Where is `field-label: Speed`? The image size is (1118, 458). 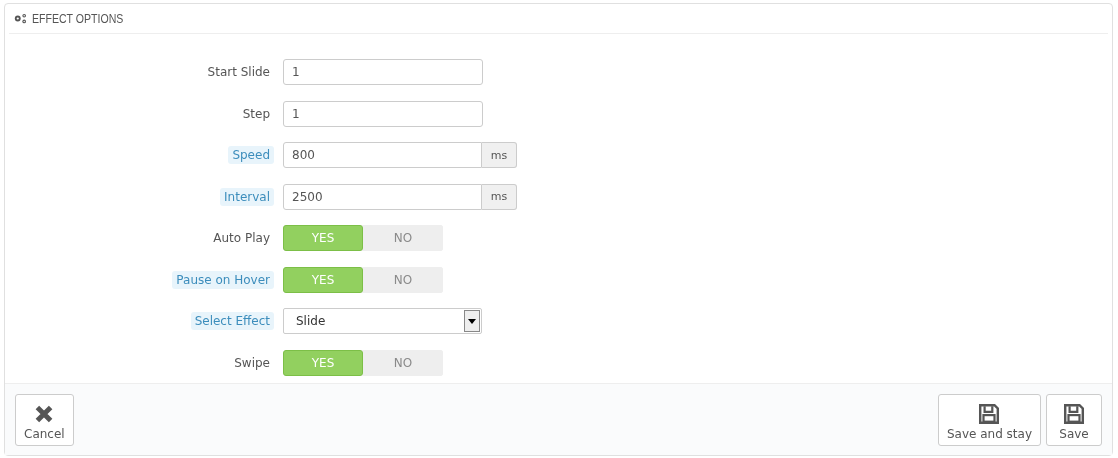 field-label: Speed is located at coordinates (251, 155).